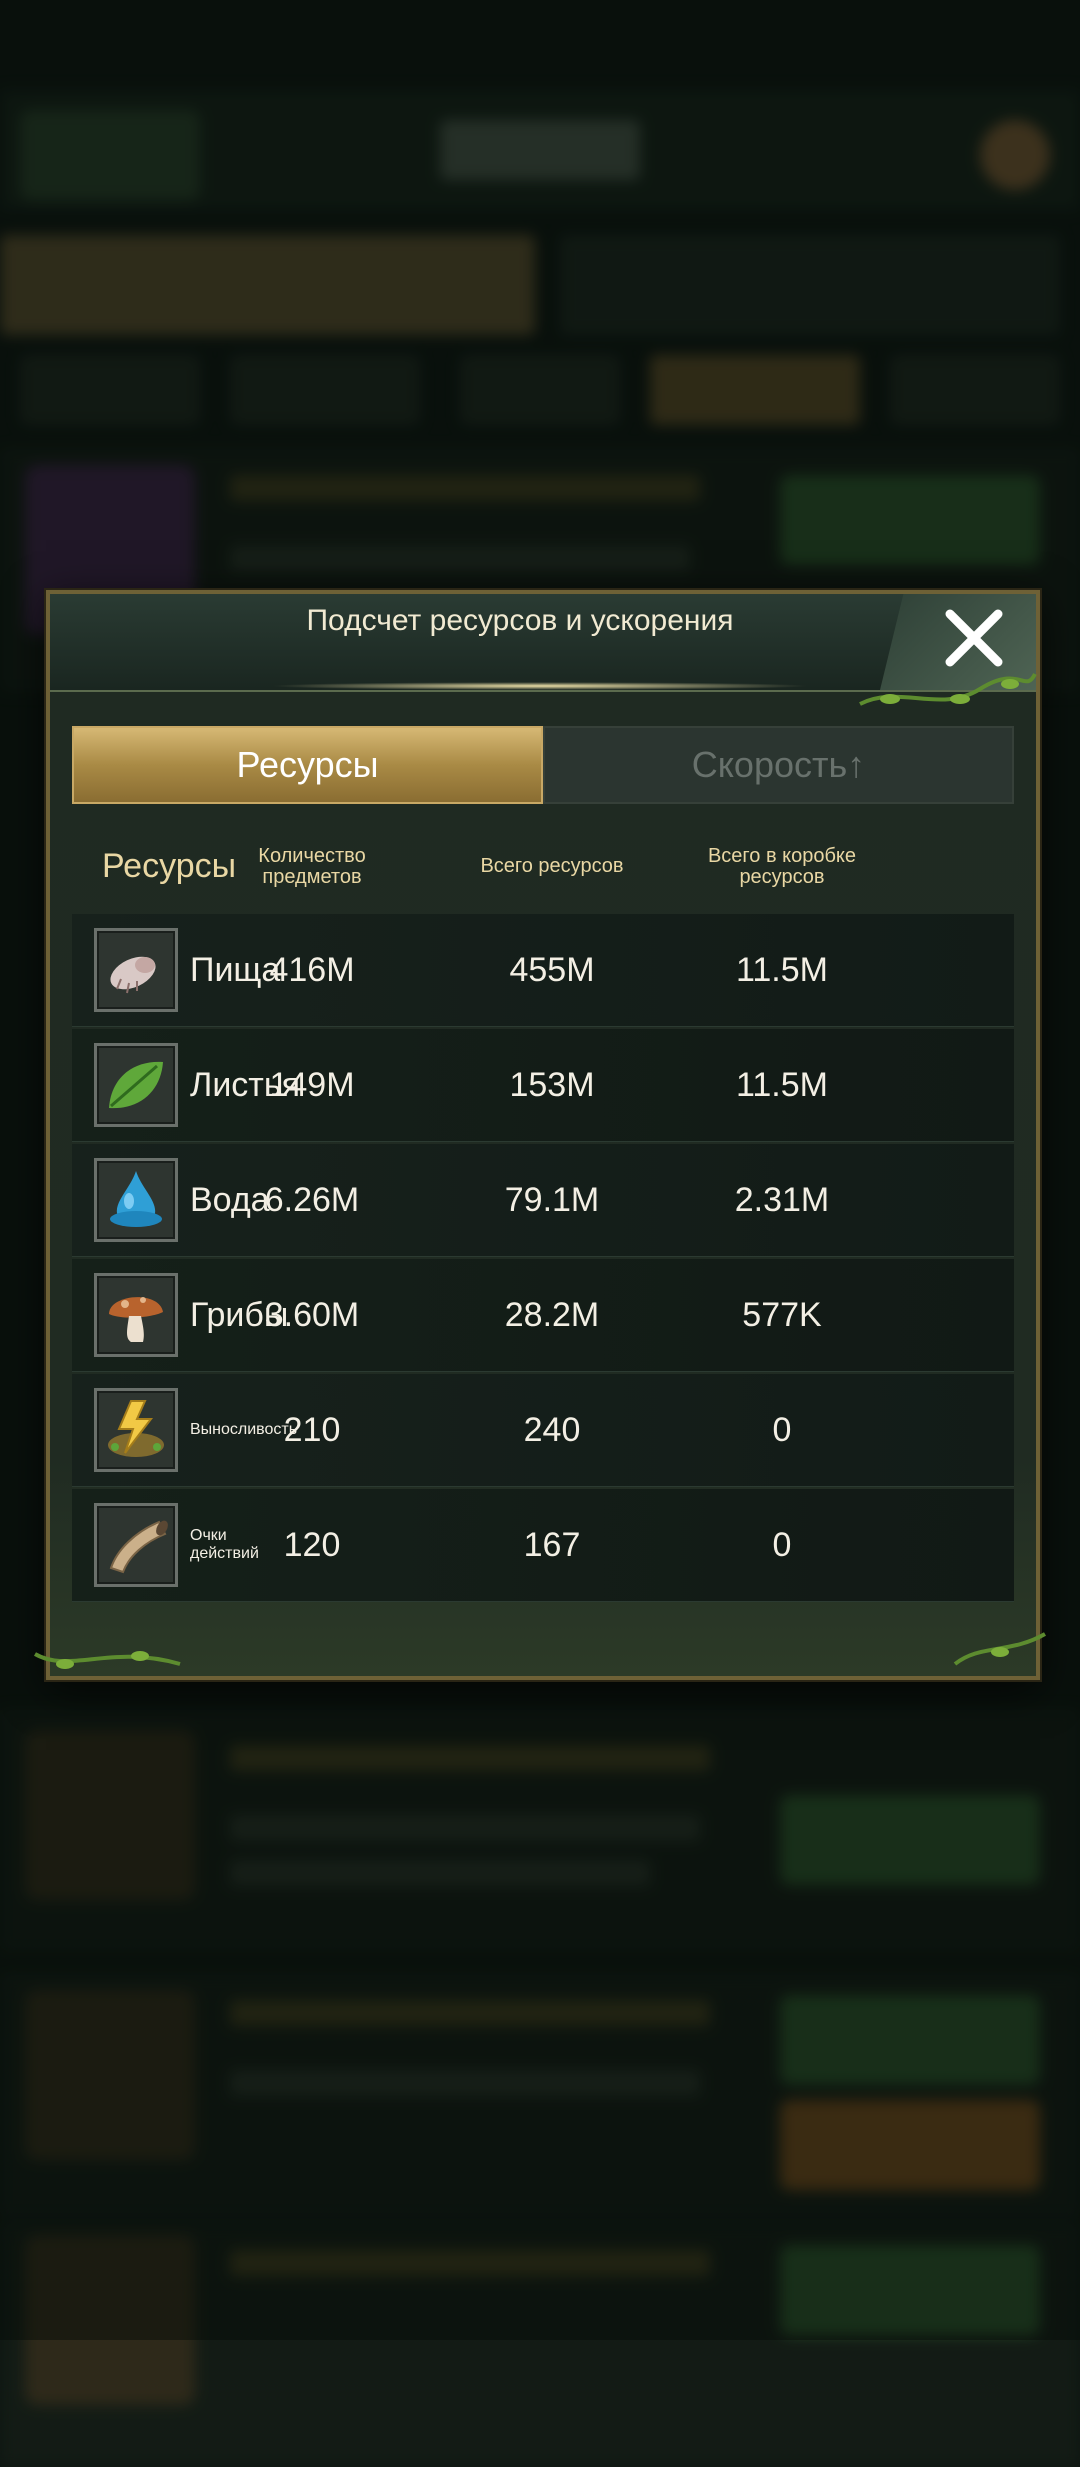 The width and height of the screenshot is (1080, 2467). I want to click on total-resources: 455M, so click(552, 970).